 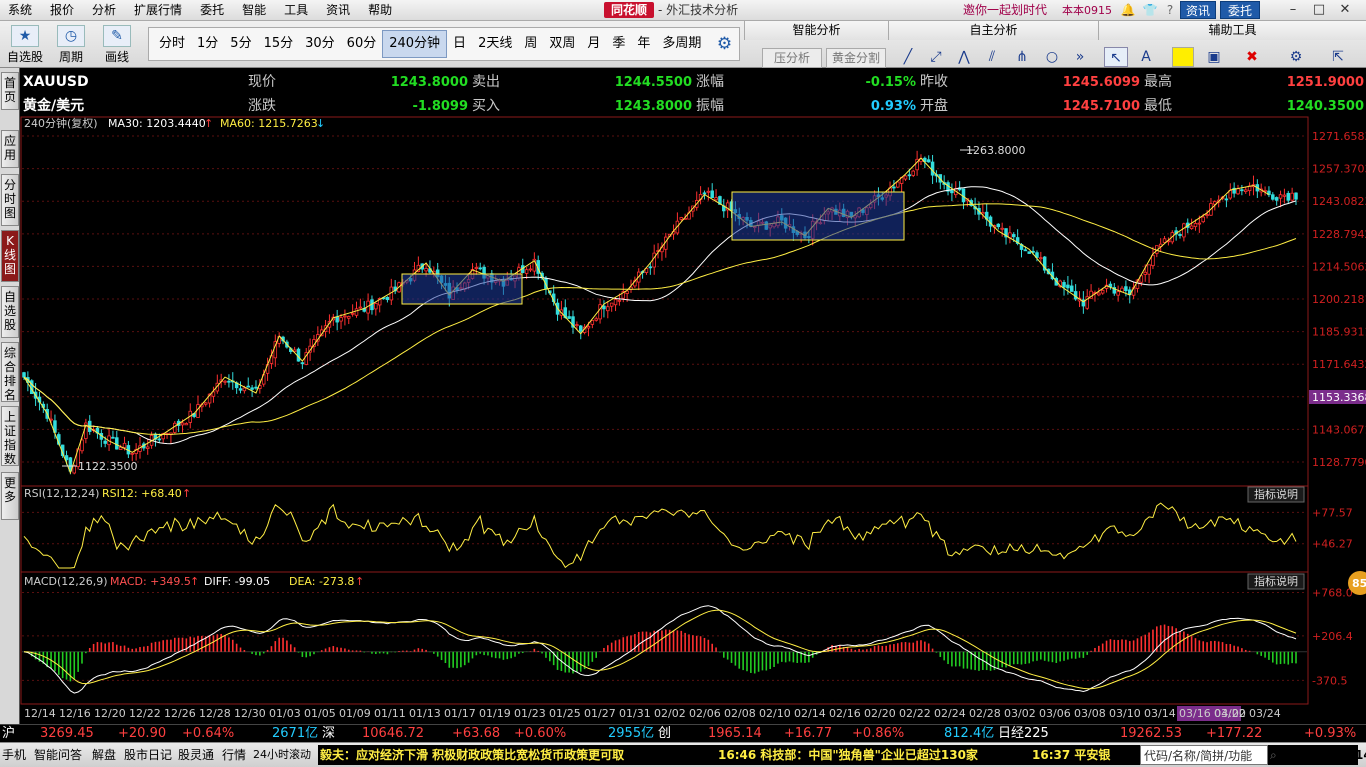 I want to click on sh-label: 沪, so click(x=9, y=733).